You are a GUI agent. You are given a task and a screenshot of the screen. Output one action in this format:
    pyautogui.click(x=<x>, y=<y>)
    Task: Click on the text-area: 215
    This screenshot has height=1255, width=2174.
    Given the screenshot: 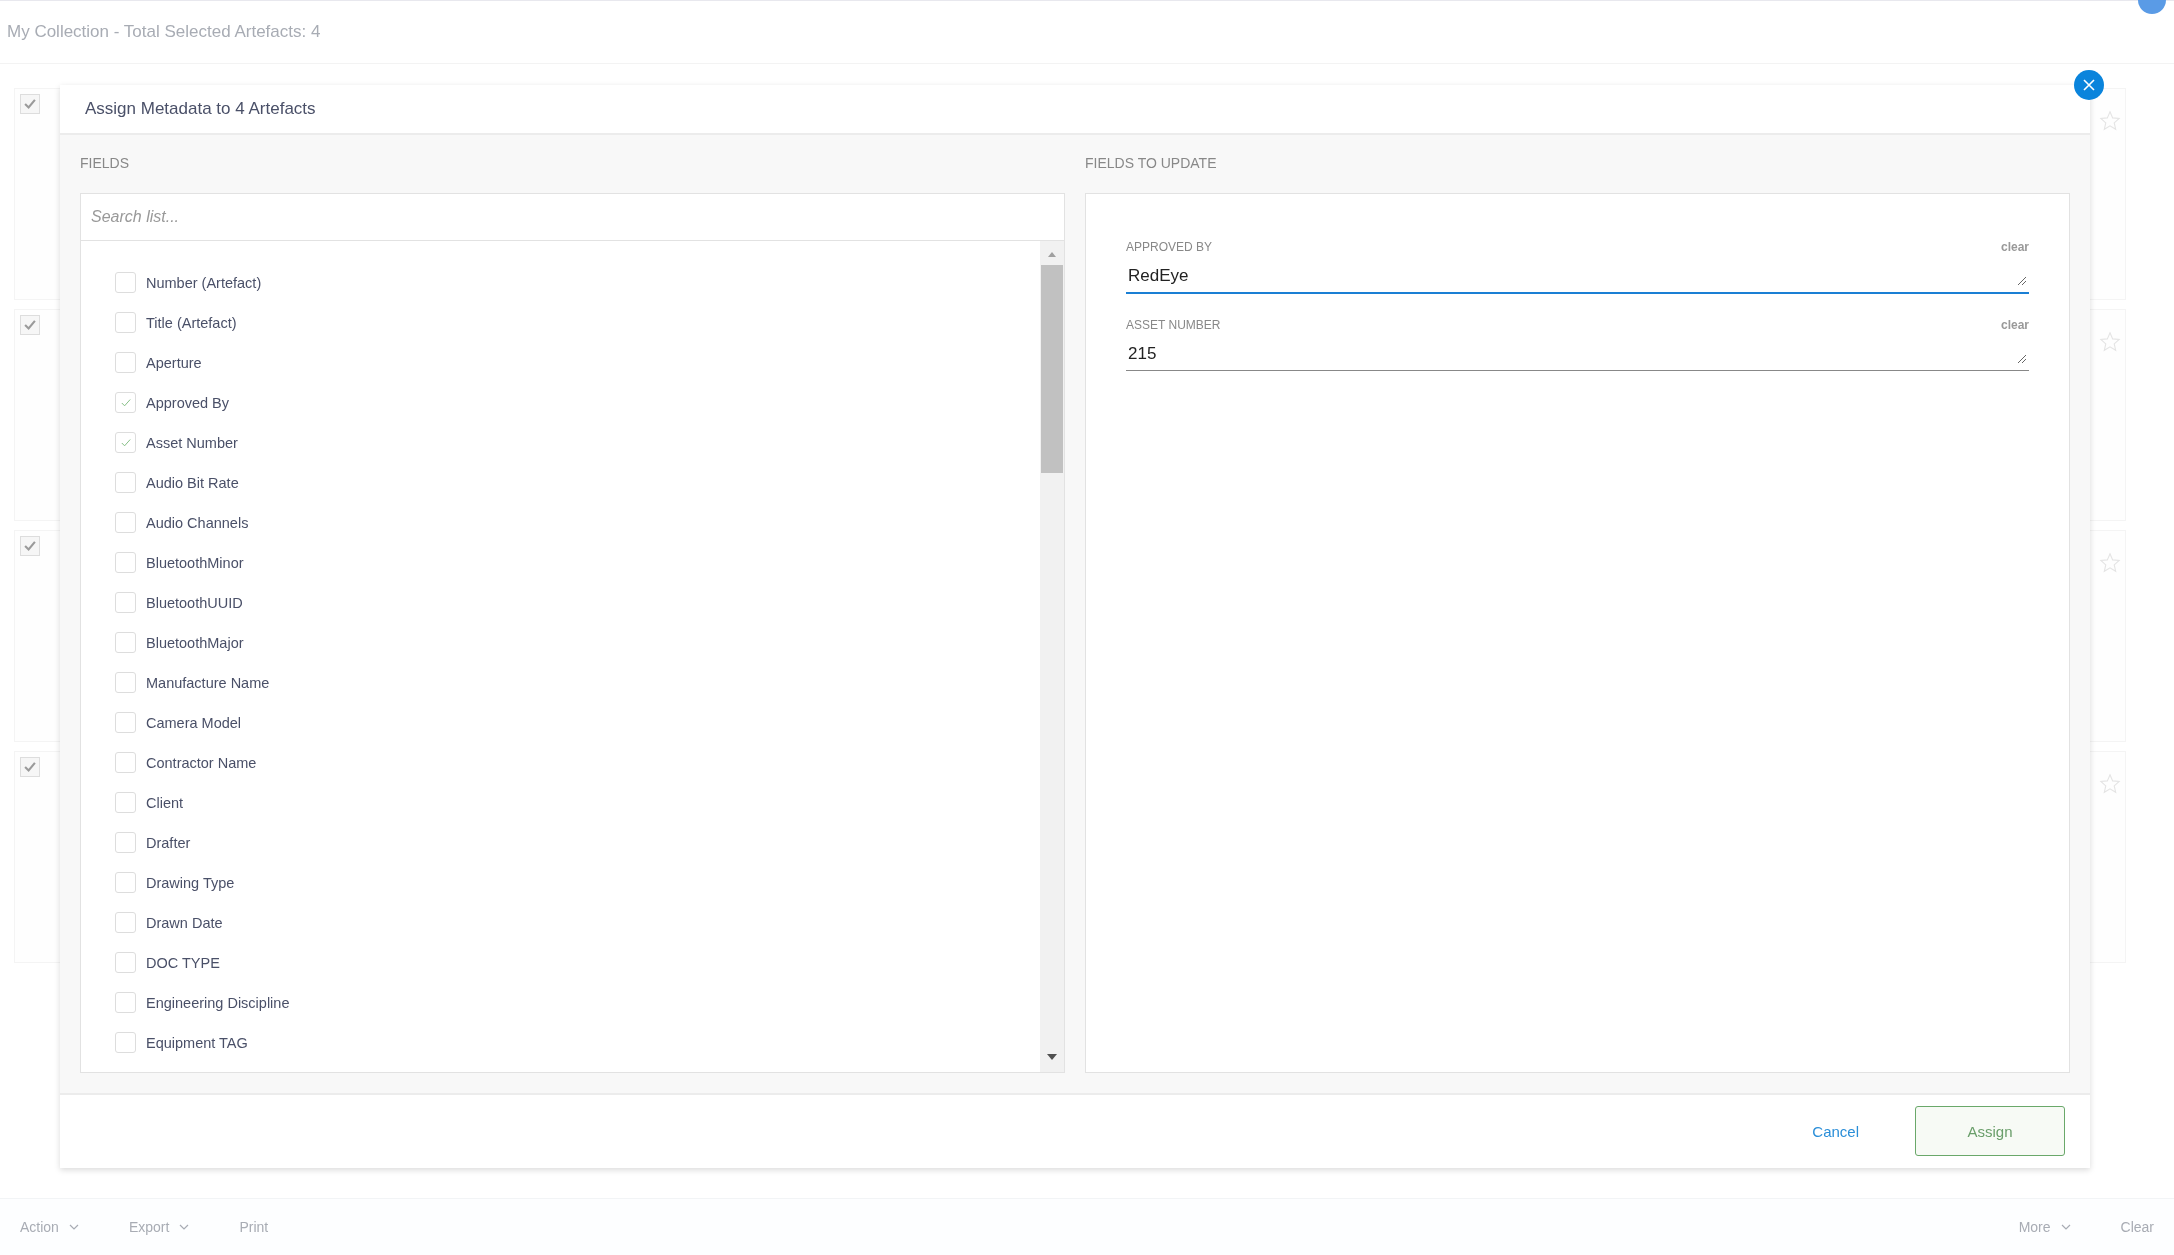 What is the action you would take?
    pyautogui.click(x=1577, y=351)
    